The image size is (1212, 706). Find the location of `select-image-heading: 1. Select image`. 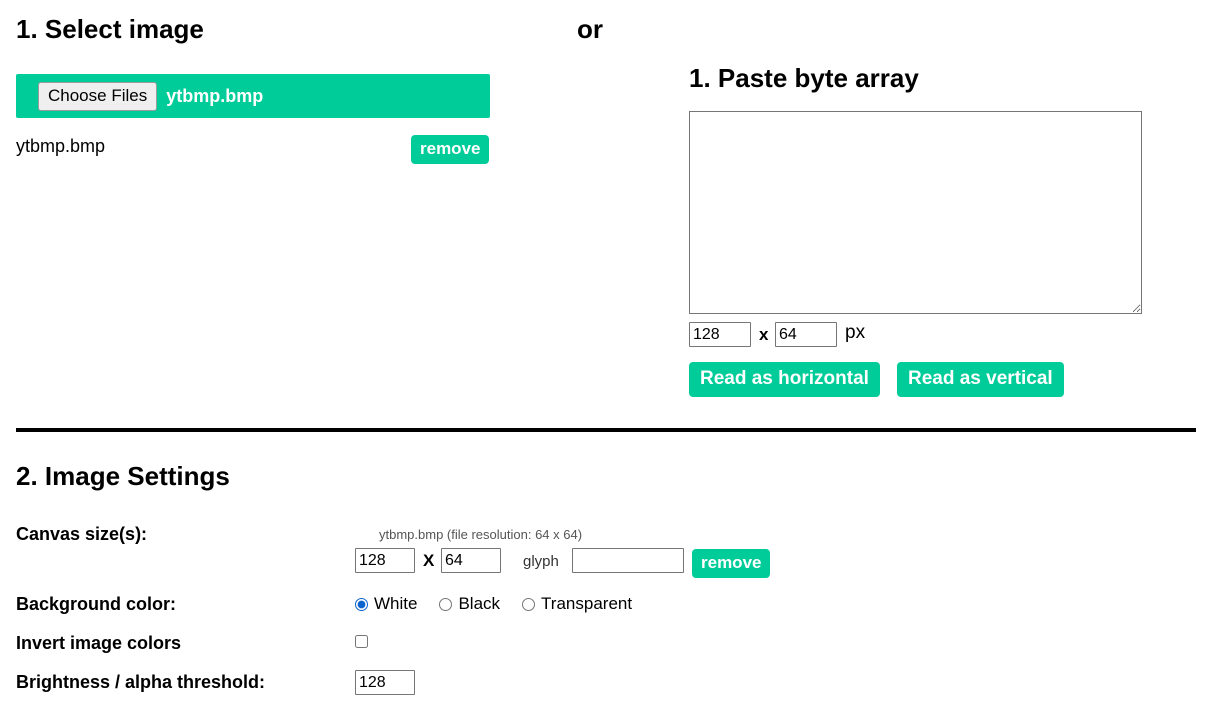

select-image-heading: 1. Select image is located at coordinates (110, 29).